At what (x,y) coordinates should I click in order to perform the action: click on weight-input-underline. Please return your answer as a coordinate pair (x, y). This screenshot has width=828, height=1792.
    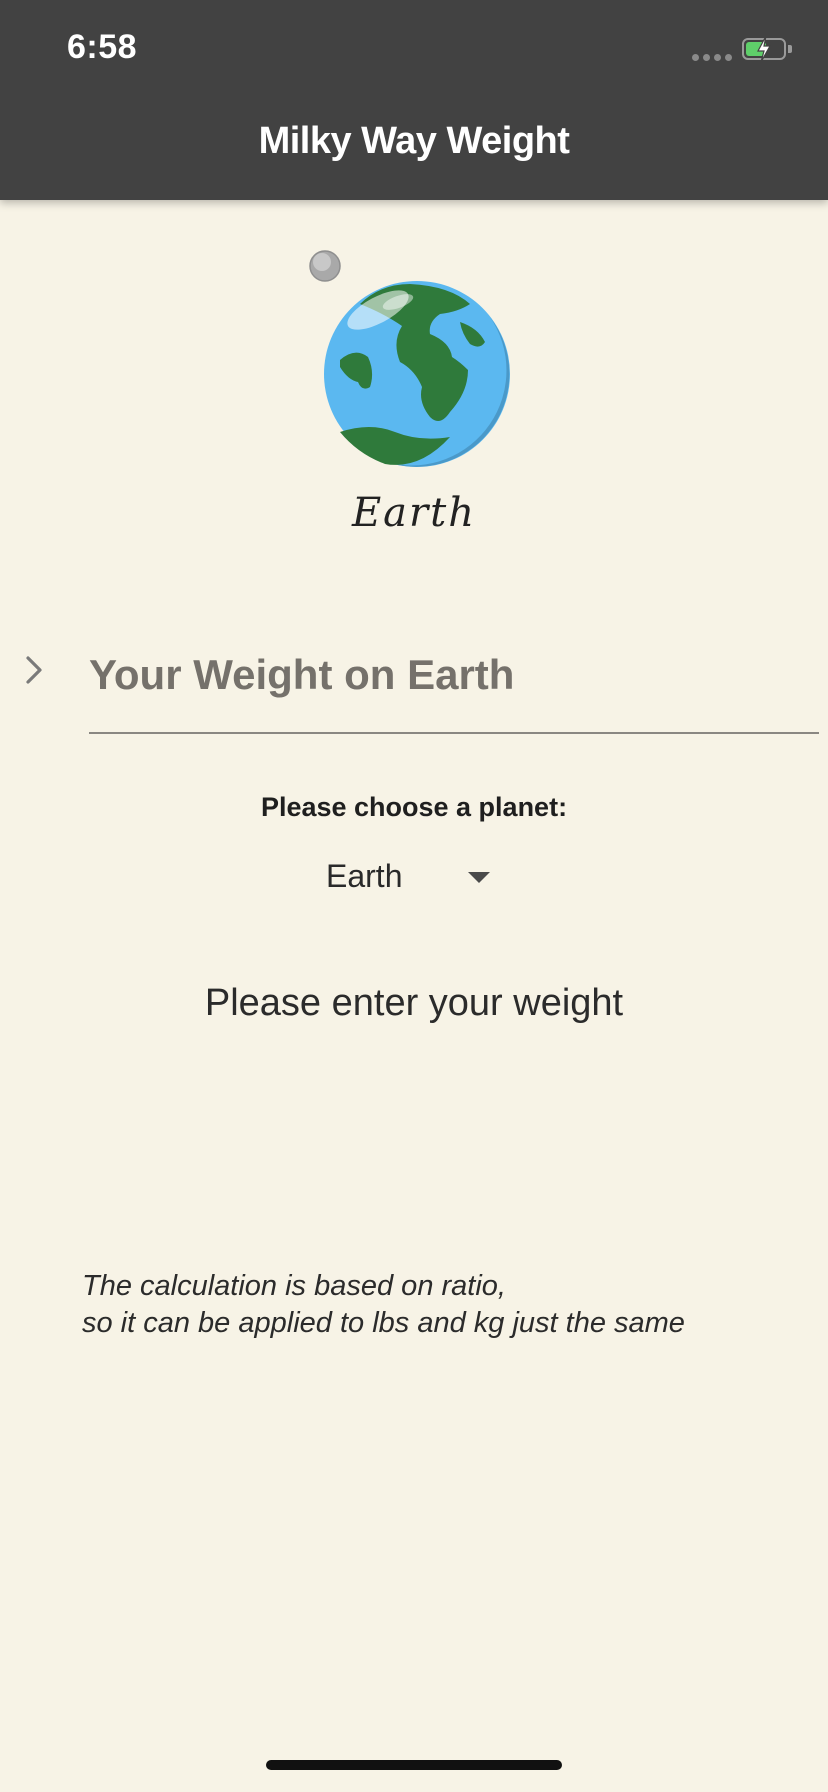
    Looking at the image, I should click on (454, 733).